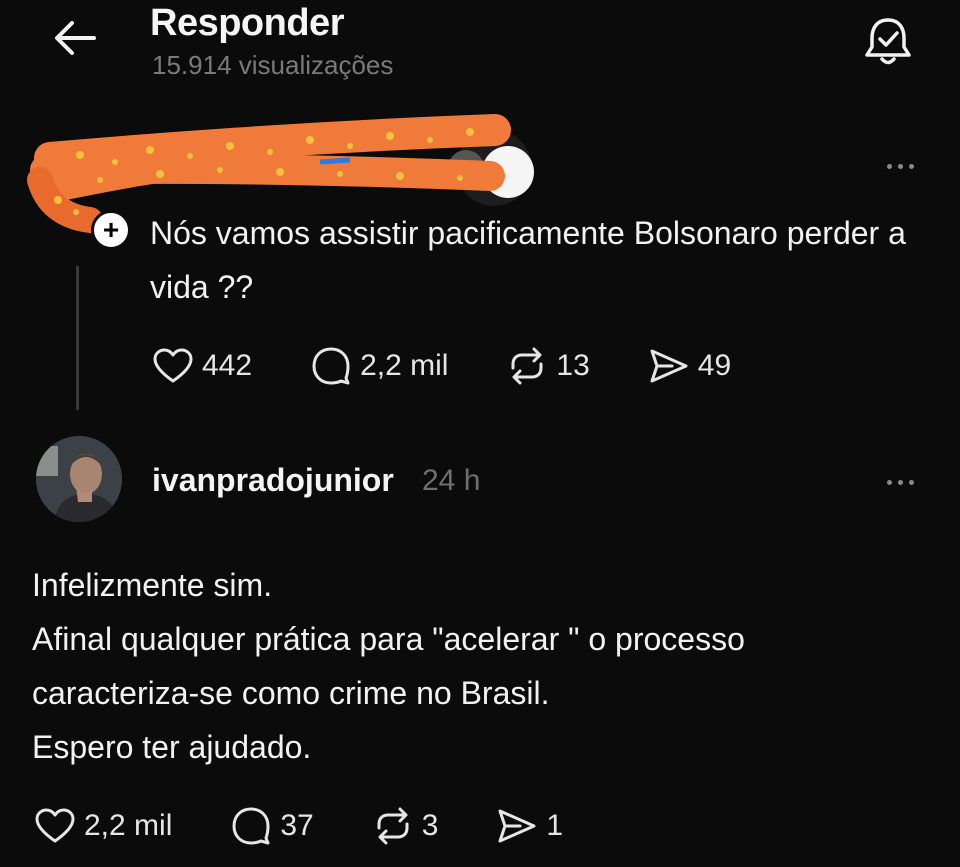 The width and height of the screenshot is (960, 867). I want to click on like-button: 442, so click(202, 366).